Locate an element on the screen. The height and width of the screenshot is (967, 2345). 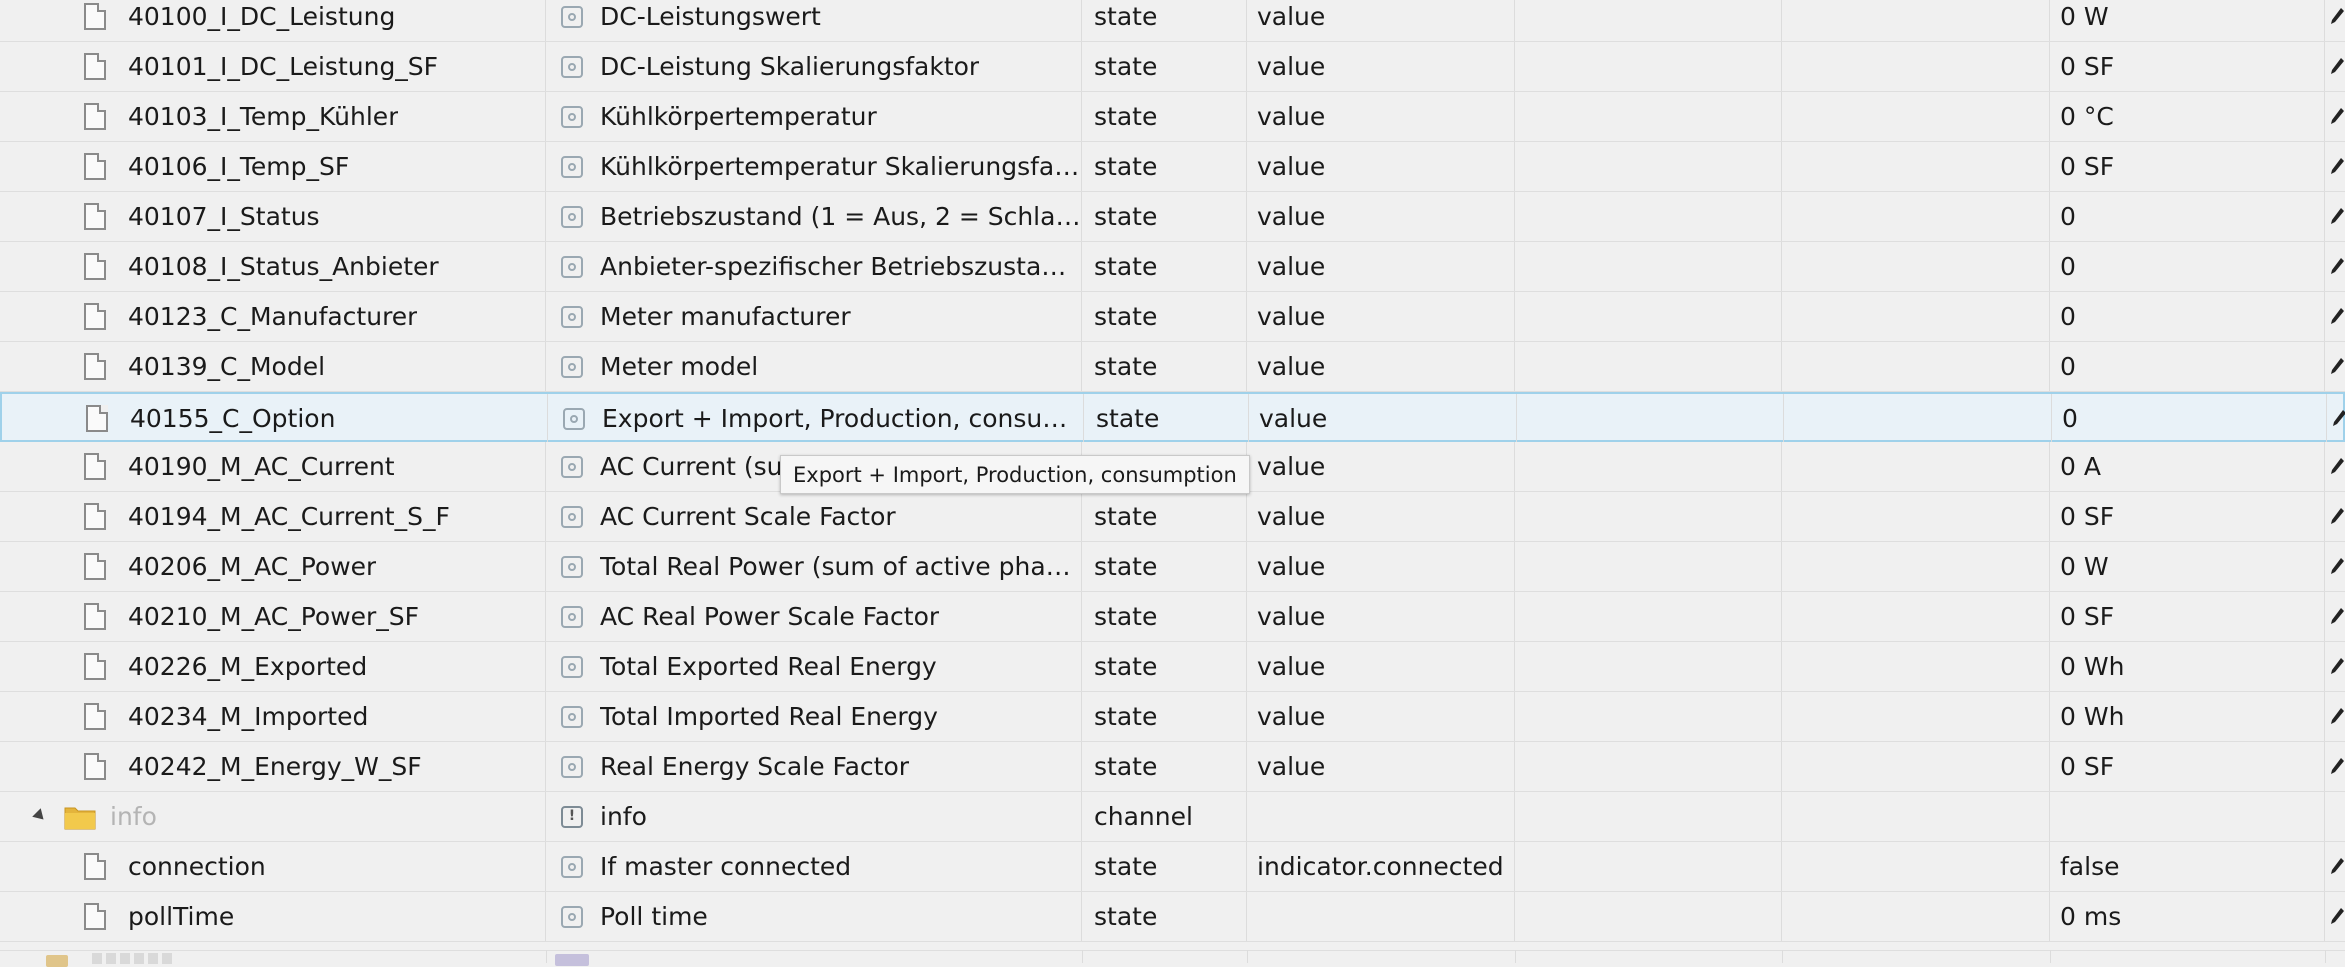
id-cell: 40194_M_AC_Current_S_F is located at coordinates (273, 516).